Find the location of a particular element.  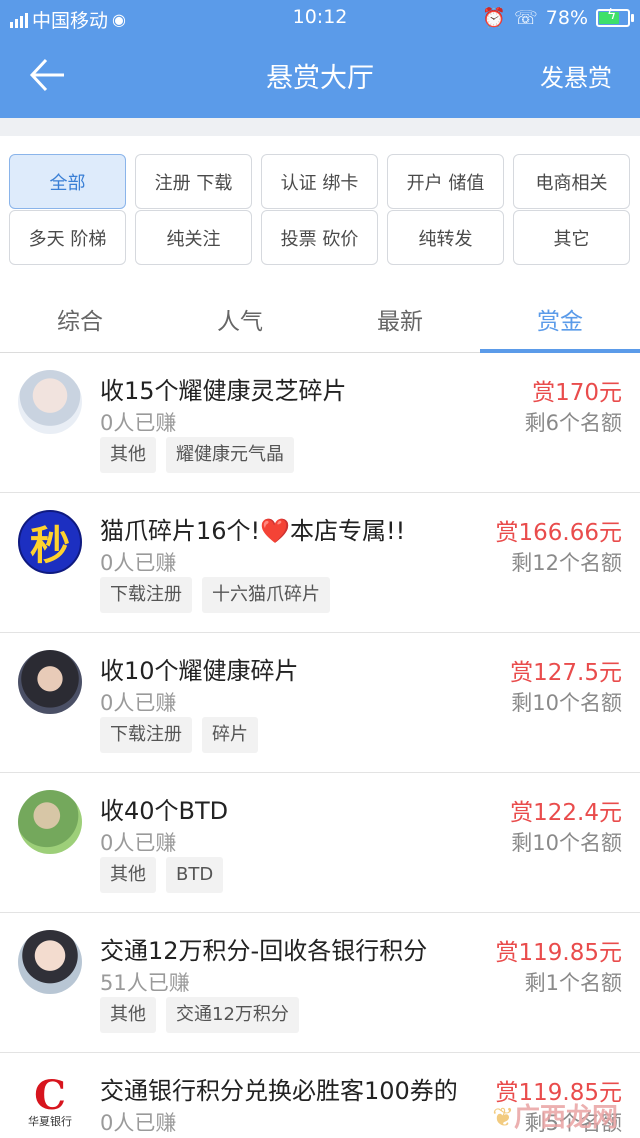

item-tags: 下载注册 碎片 is located at coordinates (179, 735).